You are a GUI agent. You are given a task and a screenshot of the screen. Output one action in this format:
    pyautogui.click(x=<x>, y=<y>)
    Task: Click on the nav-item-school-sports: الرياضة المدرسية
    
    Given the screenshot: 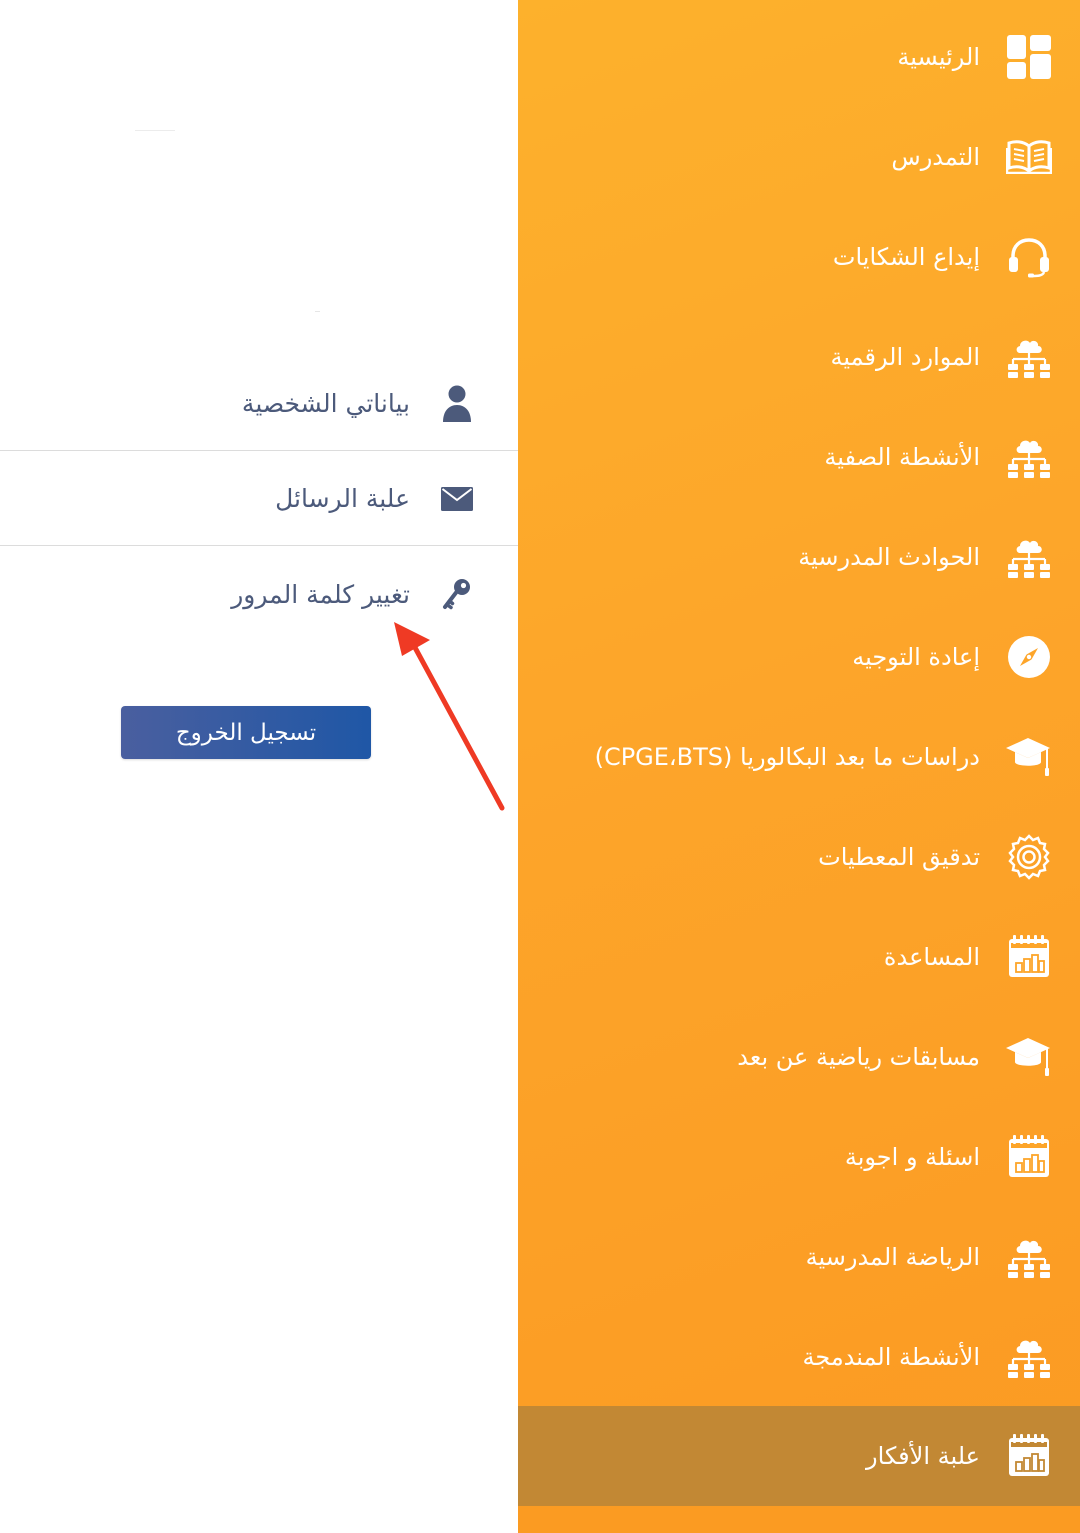 What is the action you would take?
    pyautogui.click(x=799, y=1257)
    